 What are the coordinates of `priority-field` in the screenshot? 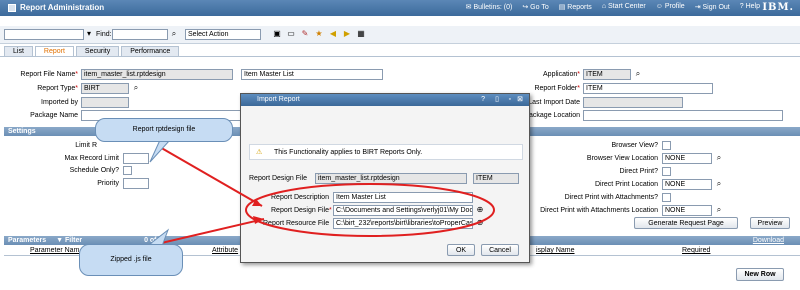 It's located at (136, 183).